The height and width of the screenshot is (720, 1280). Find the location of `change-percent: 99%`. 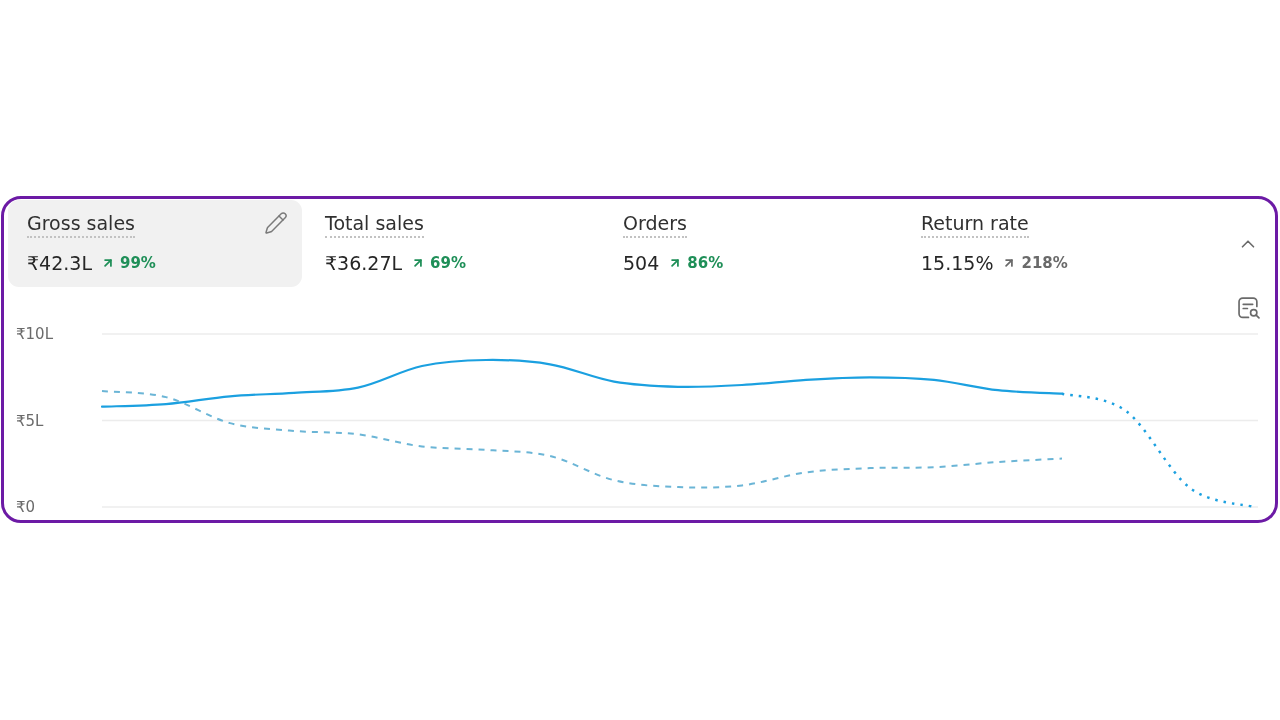

change-percent: 99% is located at coordinates (138, 263).